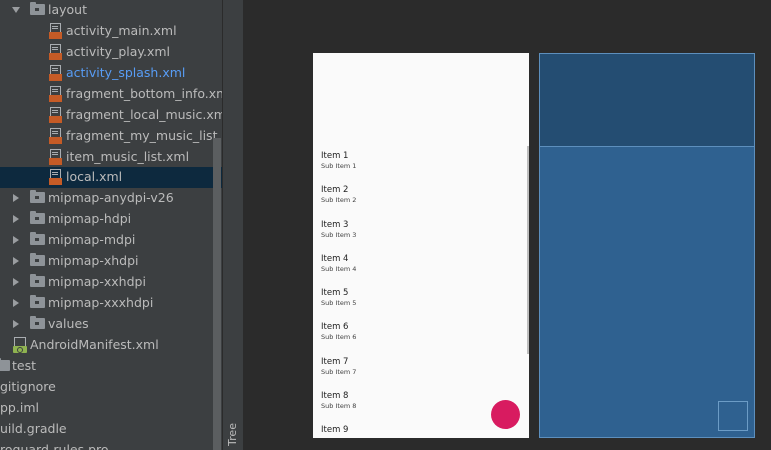 The height and width of the screenshot is (450, 771). I want to click on list-item-title: Item 6, so click(335, 327).